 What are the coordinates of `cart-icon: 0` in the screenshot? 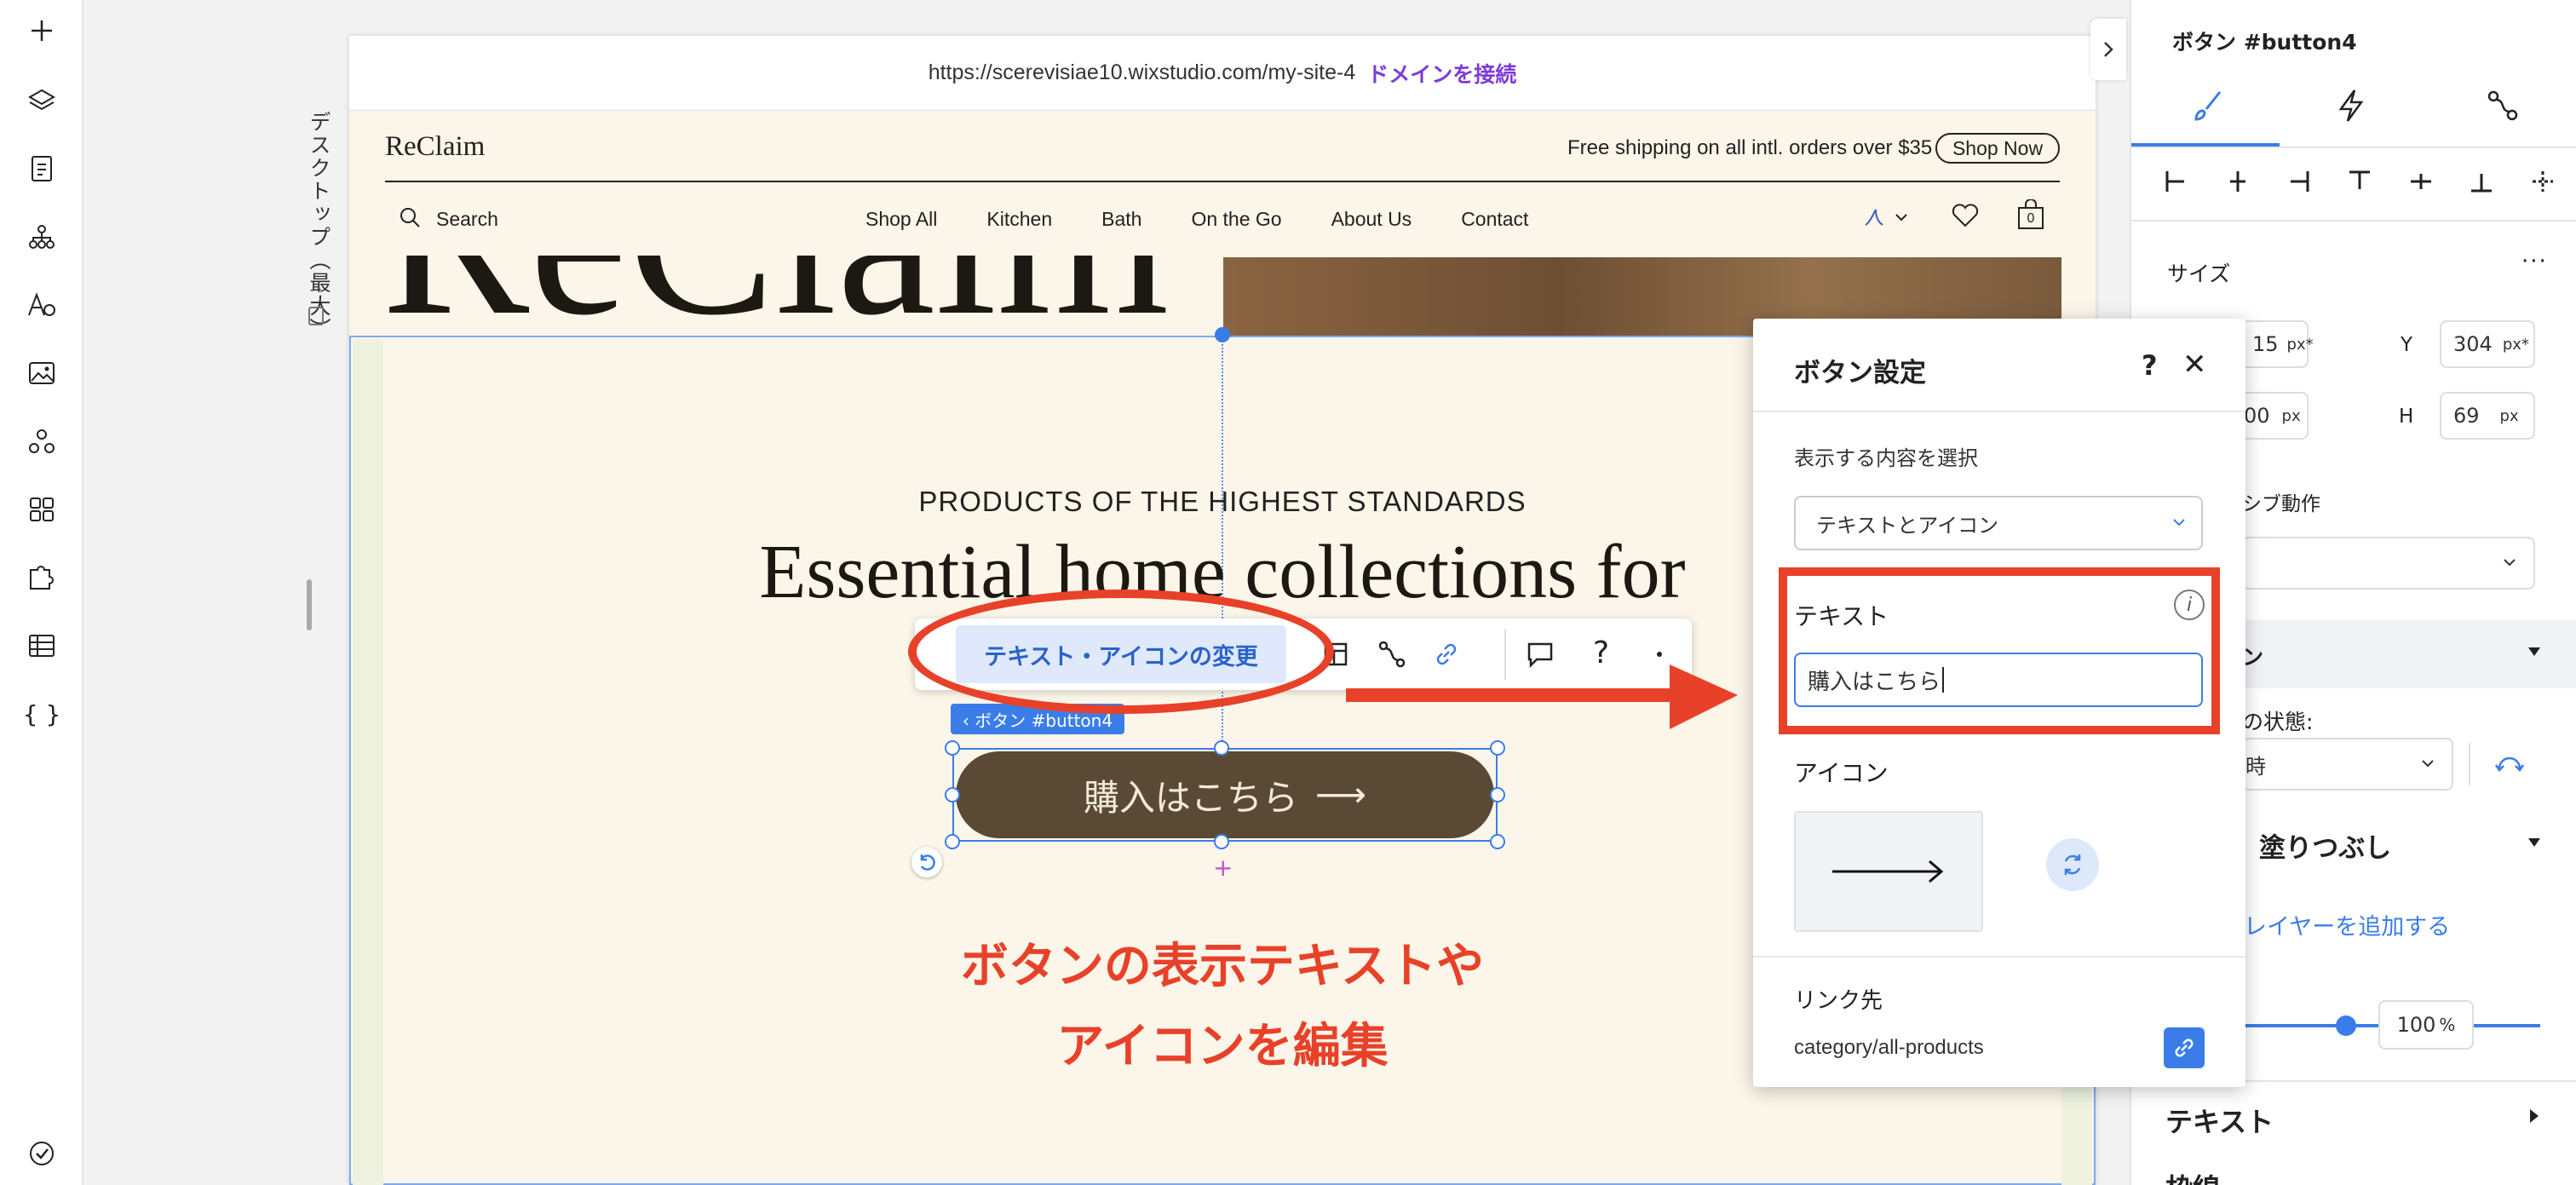 It's located at (2031, 214).